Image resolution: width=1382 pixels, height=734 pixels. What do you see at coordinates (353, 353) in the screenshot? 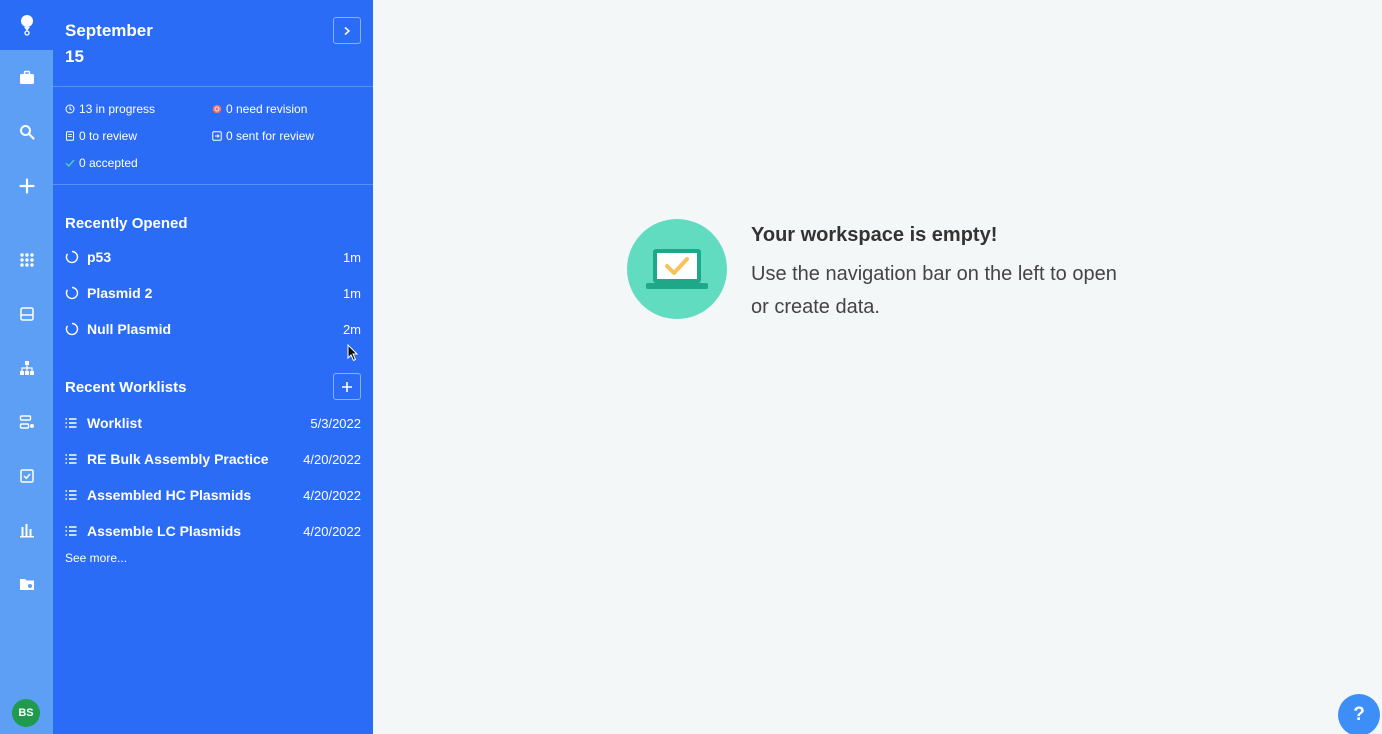
I see `mouse-cursor-icon` at bounding box center [353, 353].